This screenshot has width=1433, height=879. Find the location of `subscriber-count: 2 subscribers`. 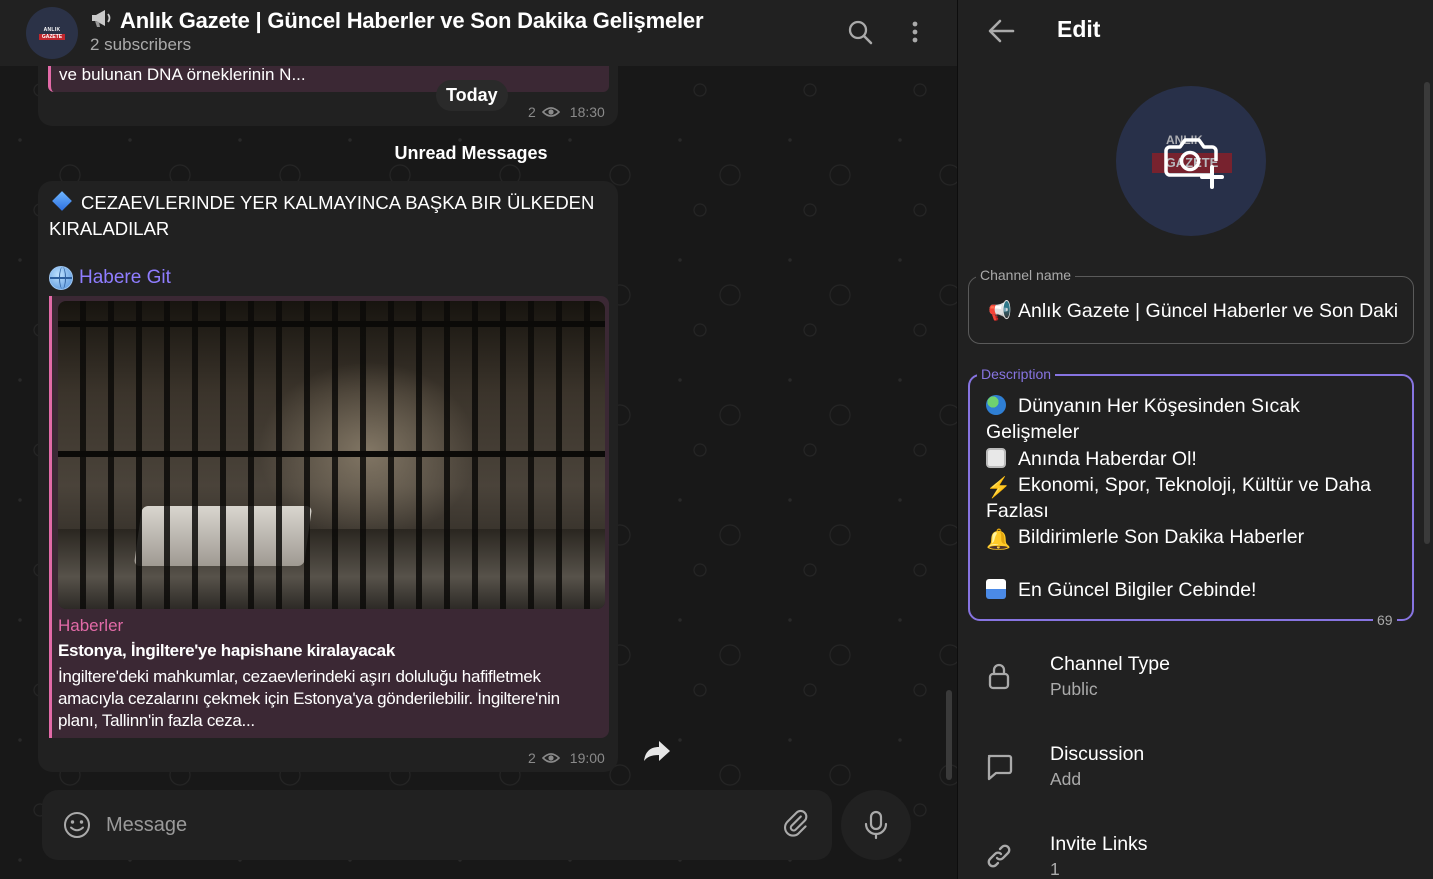

subscriber-count: 2 subscribers is located at coordinates (141, 44).